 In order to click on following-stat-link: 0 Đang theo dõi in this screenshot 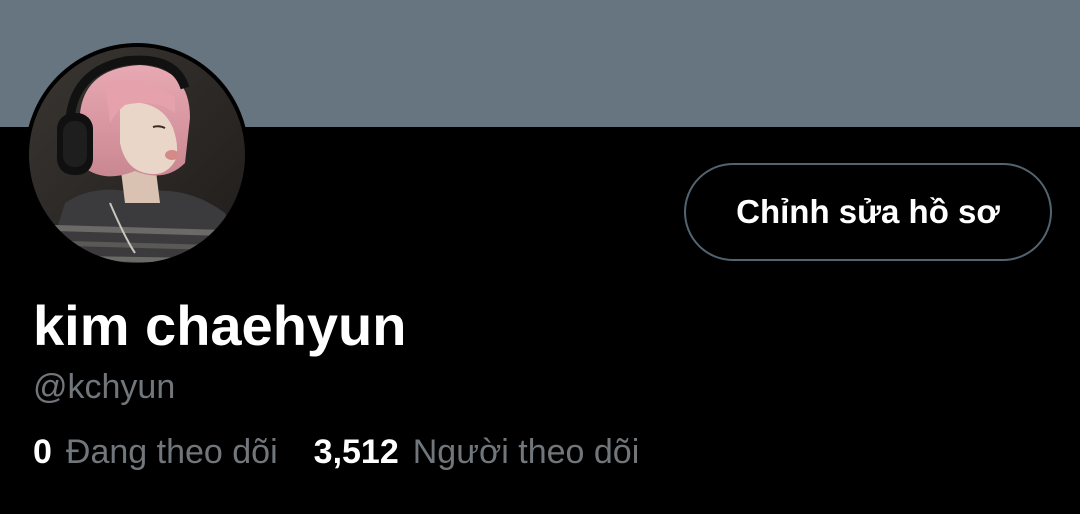, I will do `click(155, 452)`.